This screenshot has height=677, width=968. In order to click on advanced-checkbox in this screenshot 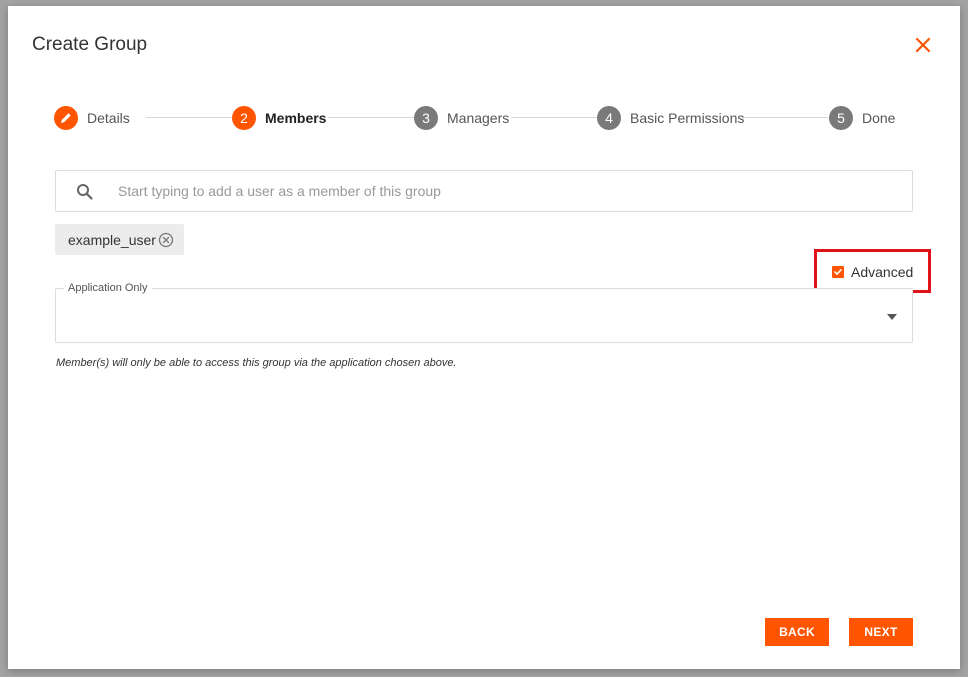, I will do `click(838, 272)`.